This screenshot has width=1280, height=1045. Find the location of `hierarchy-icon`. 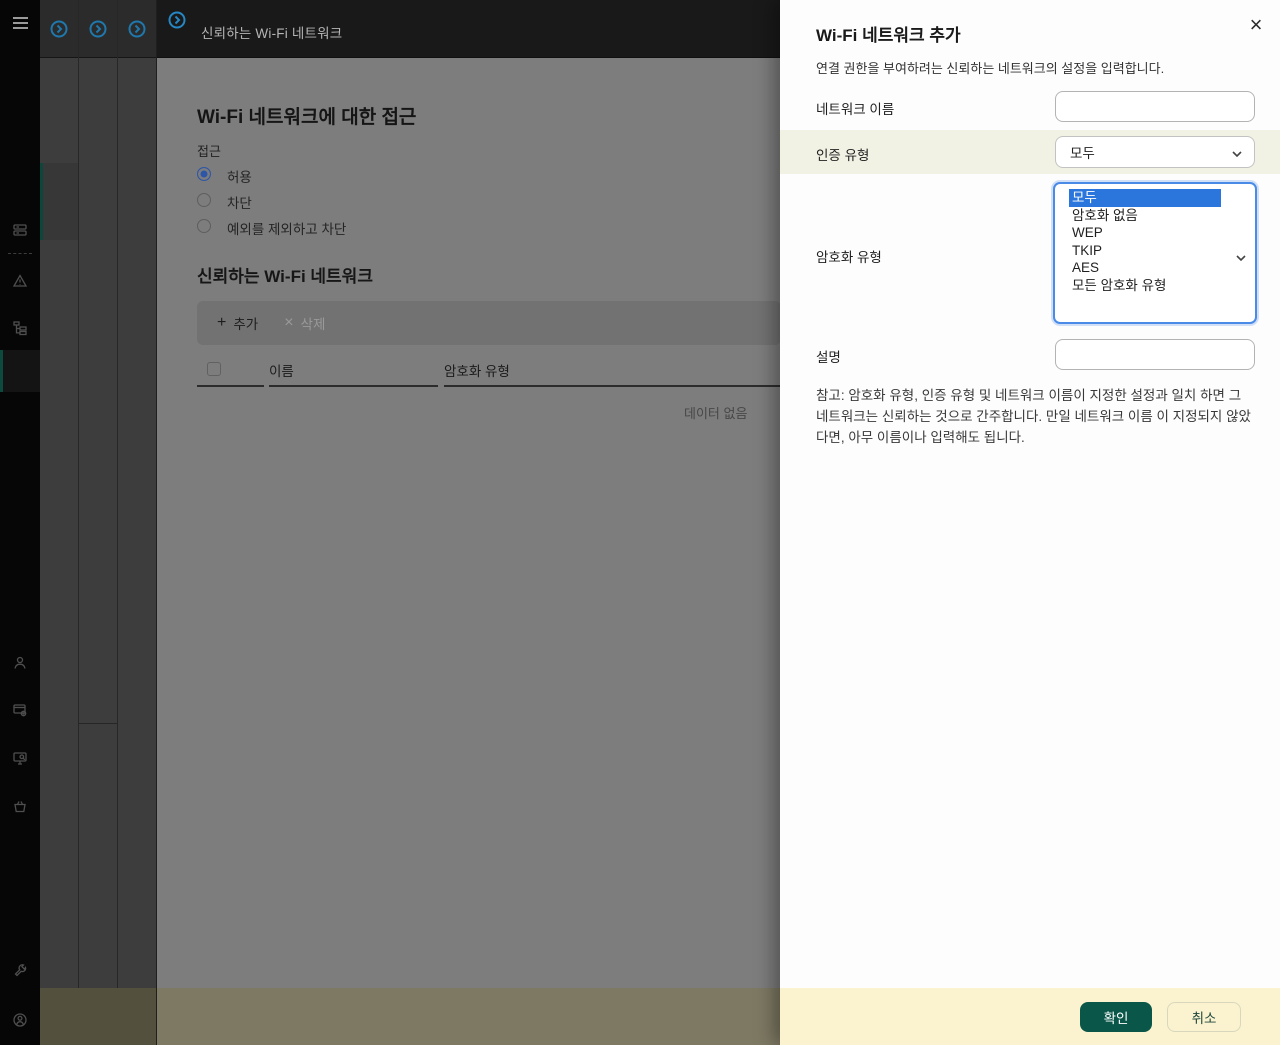

hierarchy-icon is located at coordinates (20, 328).